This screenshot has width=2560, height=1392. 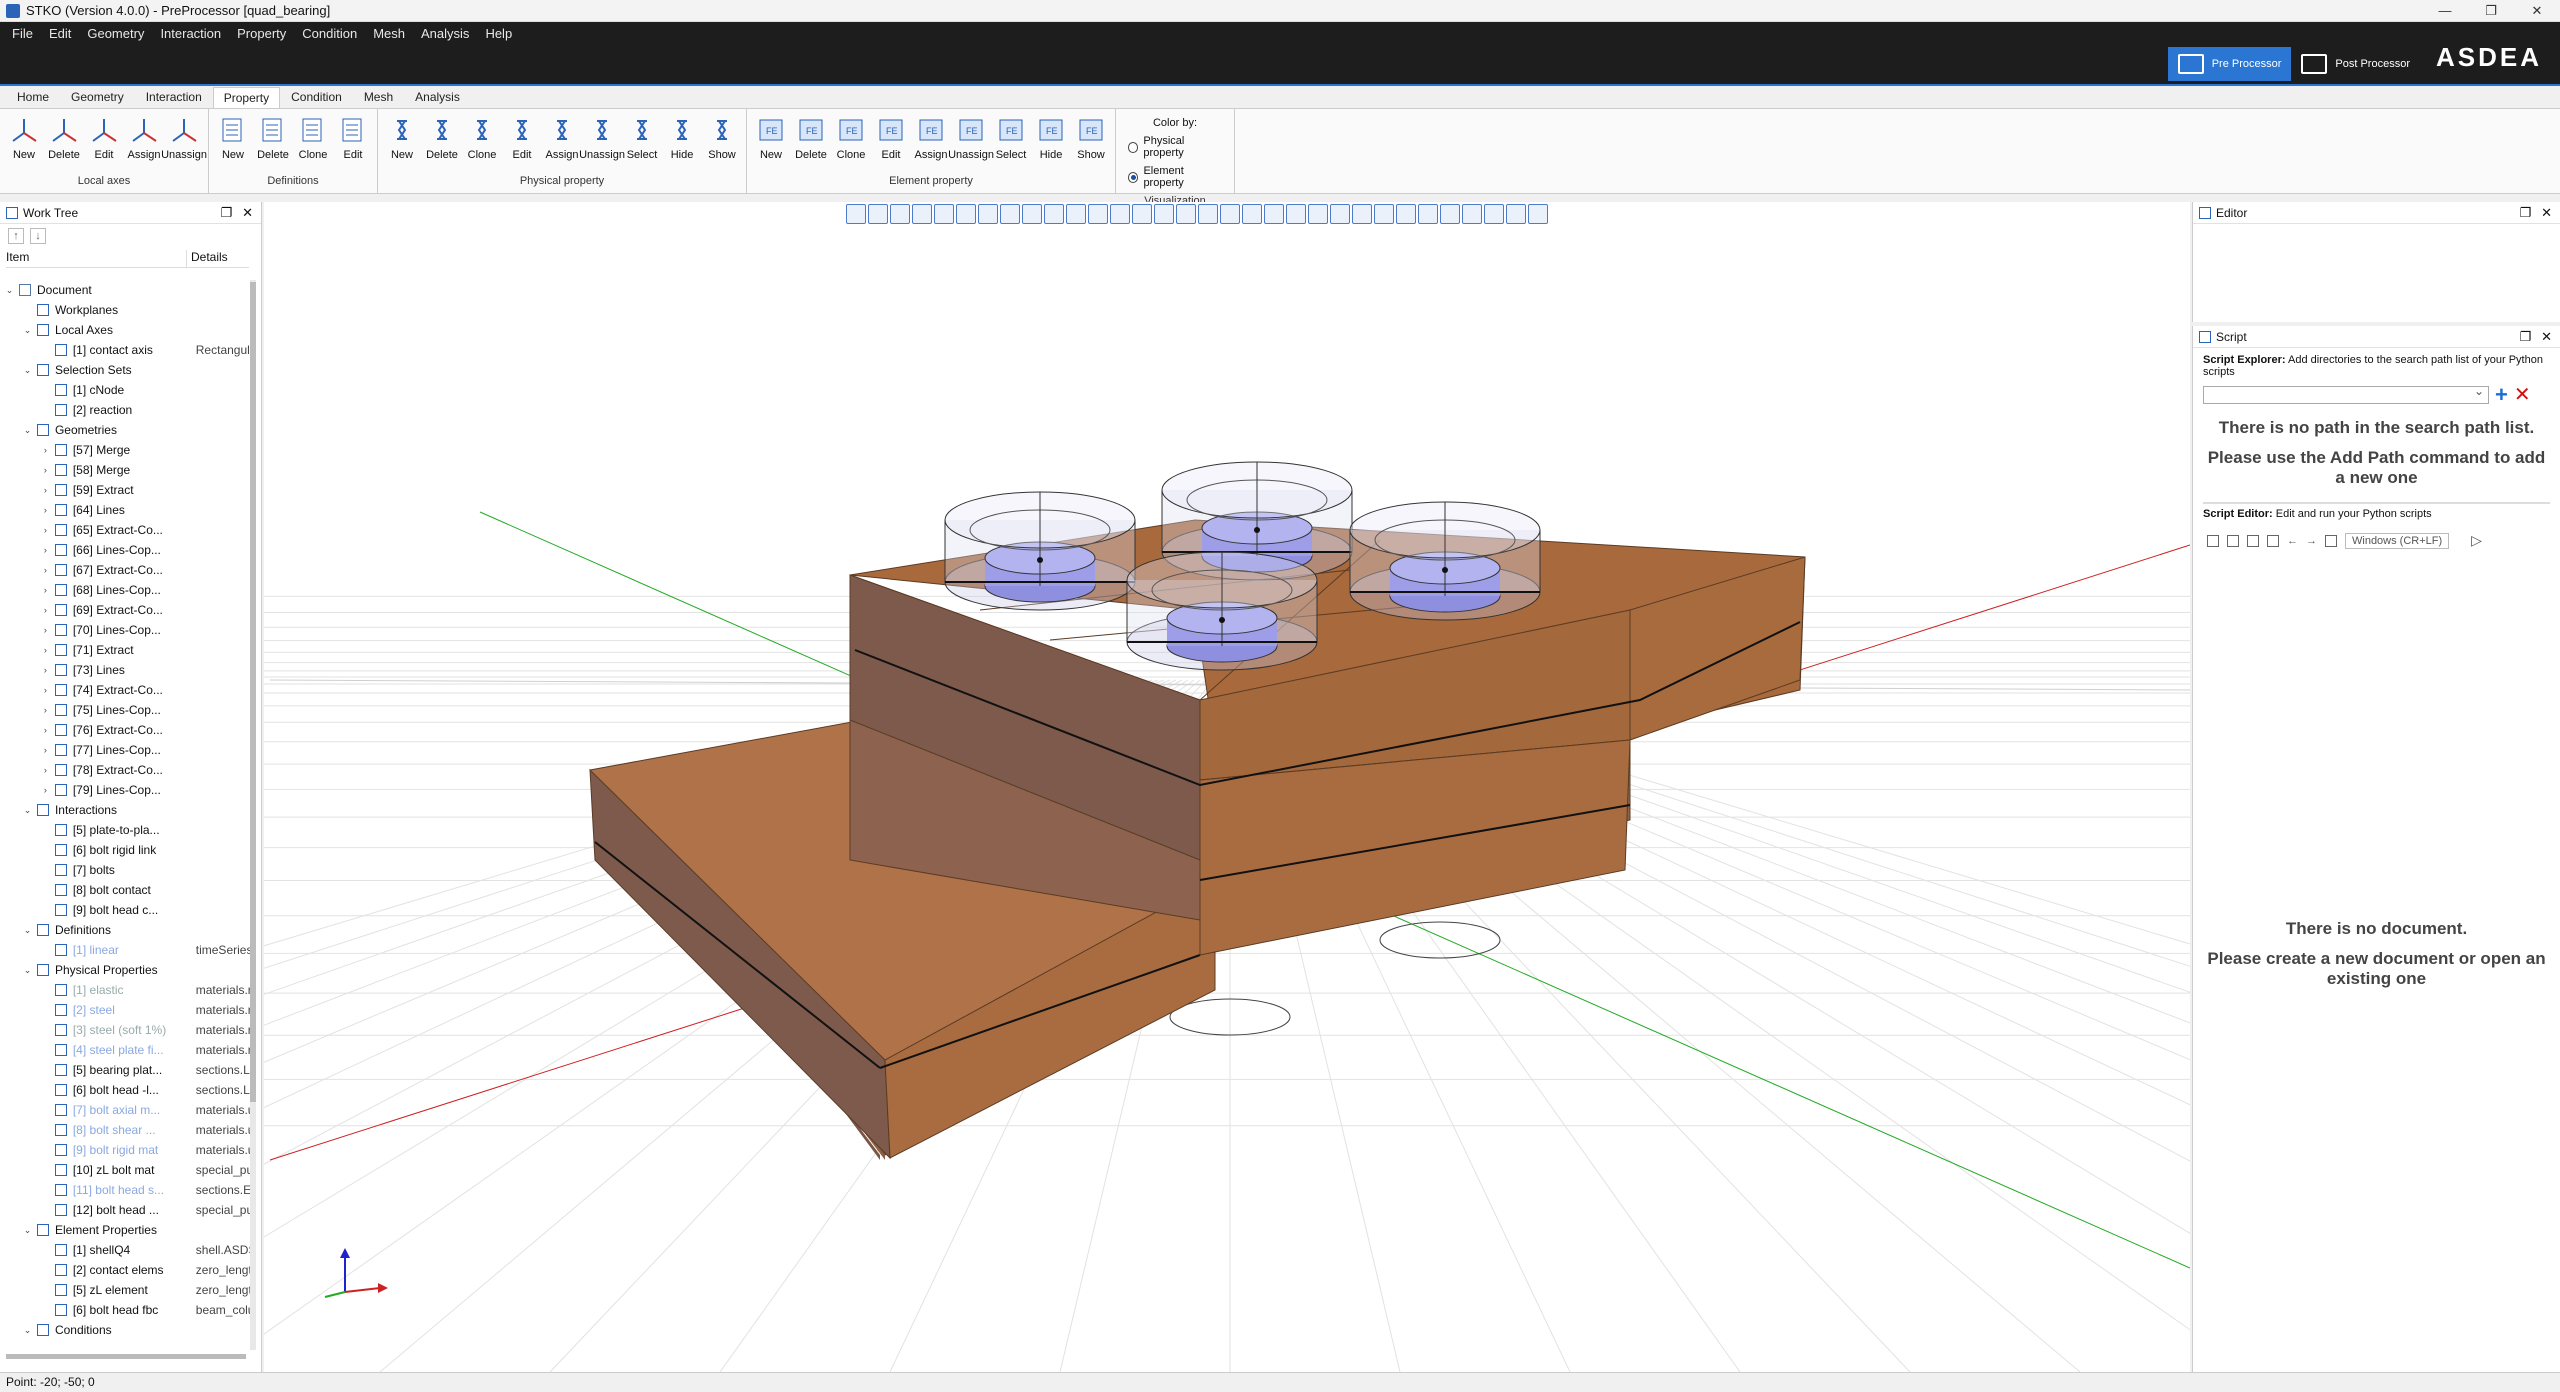 What do you see at coordinates (96, 258) in the screenshot?
I see `column-item: Item` at bounding box center [96, 258].